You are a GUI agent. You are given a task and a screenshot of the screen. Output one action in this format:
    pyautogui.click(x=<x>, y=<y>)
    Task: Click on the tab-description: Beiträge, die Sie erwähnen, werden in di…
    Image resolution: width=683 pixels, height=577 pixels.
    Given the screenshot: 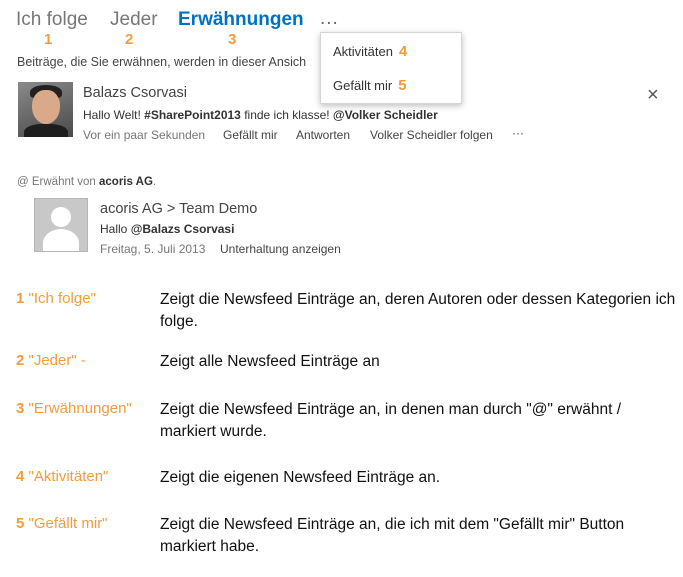 What is the action you would take?
    pyautogui.click(x=162, y=62)
    